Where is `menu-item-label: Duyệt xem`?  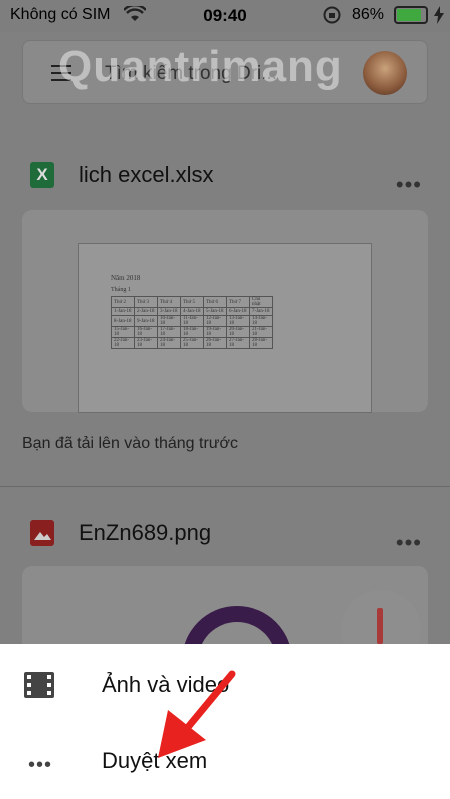
menu-item-label: Duyệt xem is located at coordinates (155, 760).